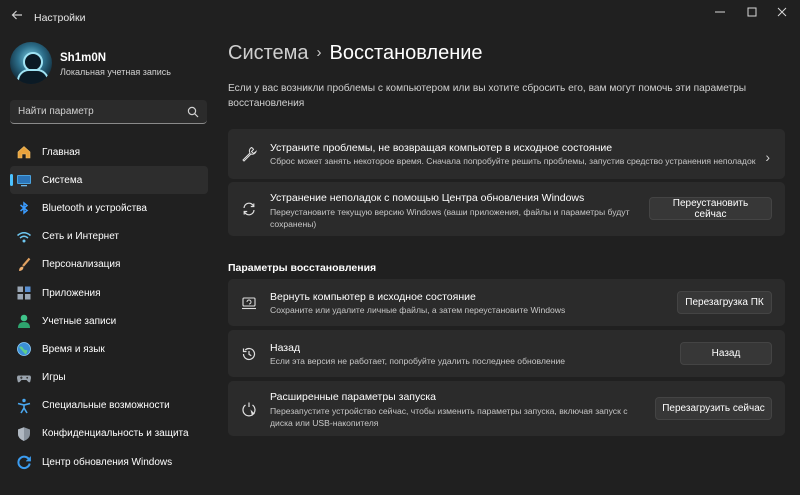 This screenshot has height=495, width=800. I want to click on sidebar-item-label: Центр обновления Windows, so click(107, 462).